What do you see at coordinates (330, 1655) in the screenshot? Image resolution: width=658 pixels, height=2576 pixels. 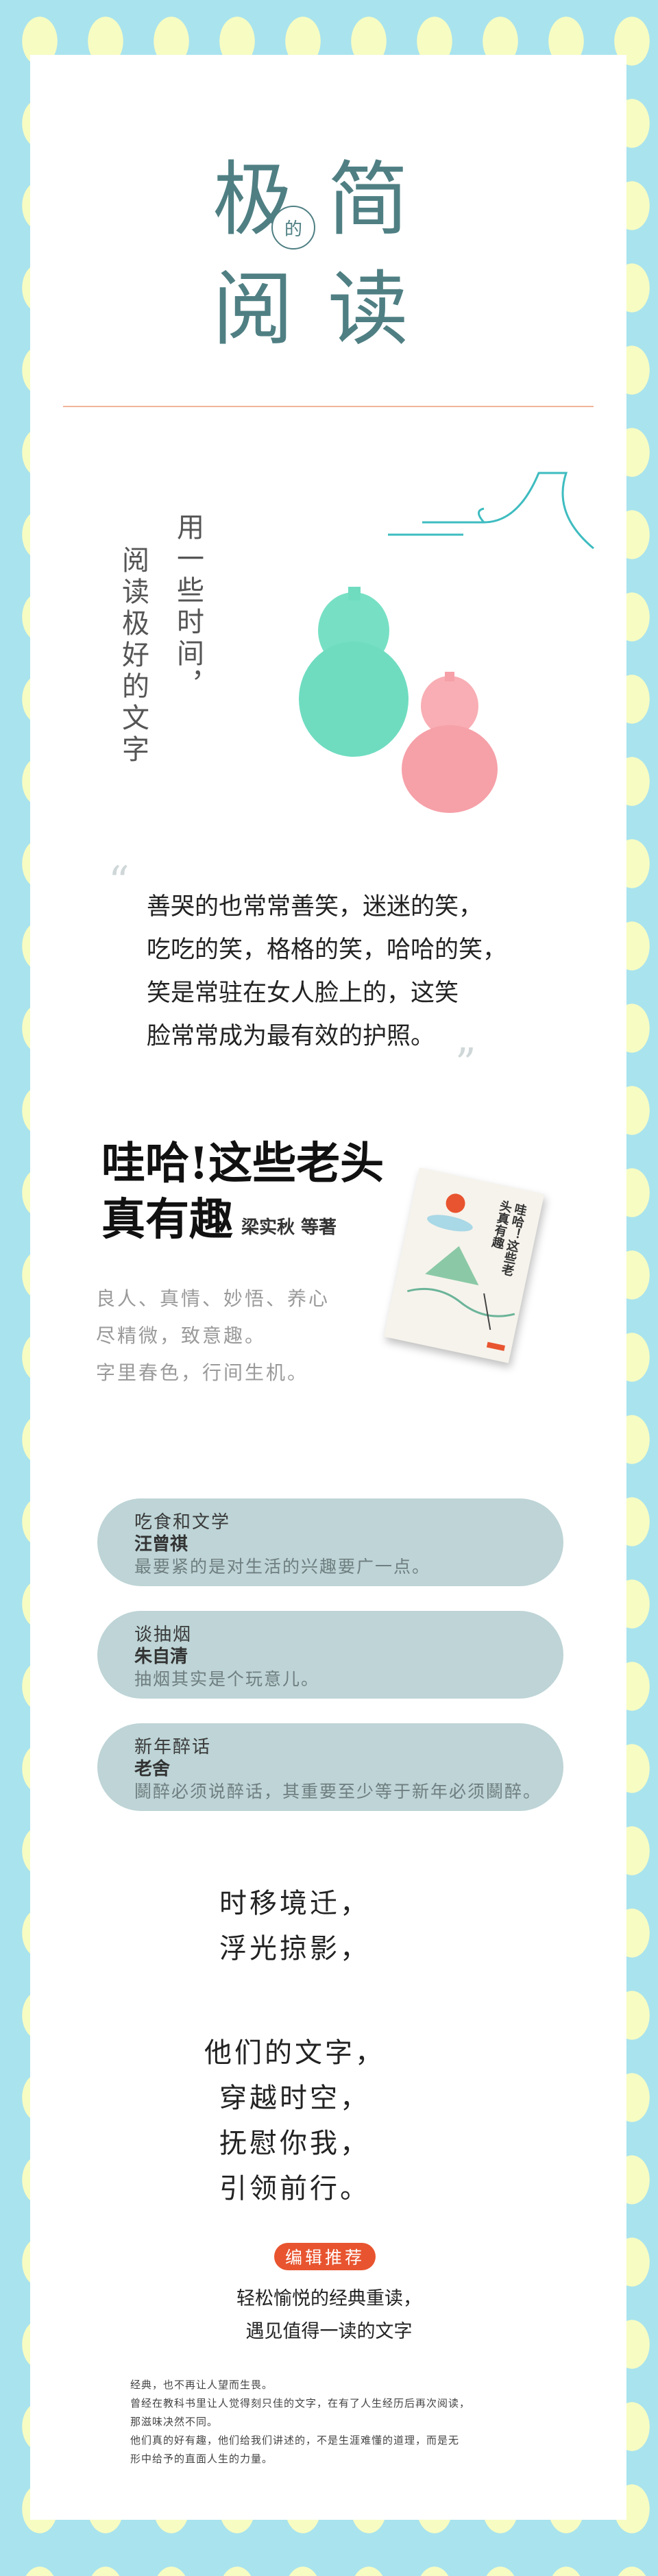 I see `essay-card: 谈抽烟 朱自清 抽烟其实是个玩意儿。` at bounding box center [330, 1655].